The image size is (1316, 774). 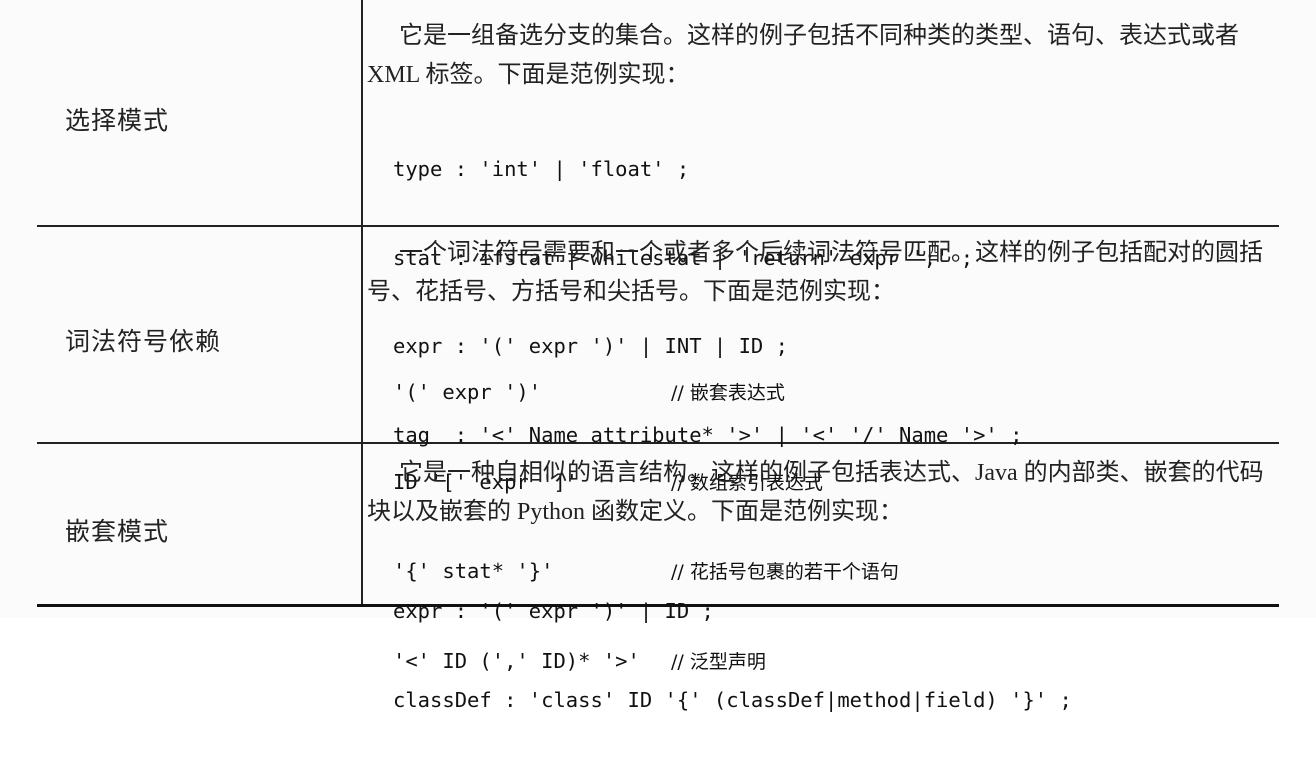 What do you see at coordinates (143, 342) in the screenshot?
I see `row-label: 词法符号依赖` at bounding box center [143, 342].